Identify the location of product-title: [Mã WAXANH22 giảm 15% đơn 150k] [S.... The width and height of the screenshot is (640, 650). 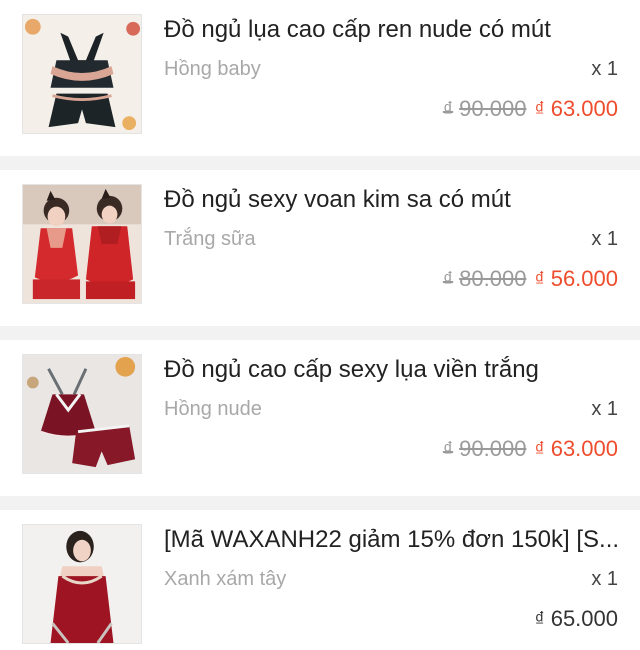
(392, 540).